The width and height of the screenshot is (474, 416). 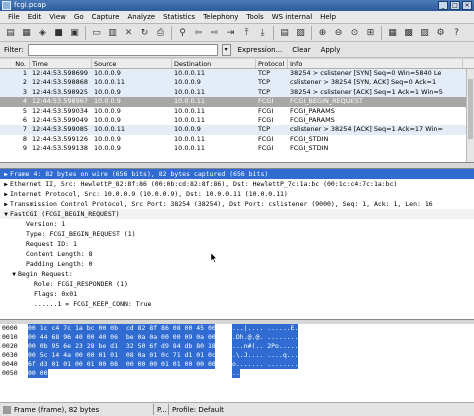 I want to click on menu-capture: Capture, so click(x=106, y=17).